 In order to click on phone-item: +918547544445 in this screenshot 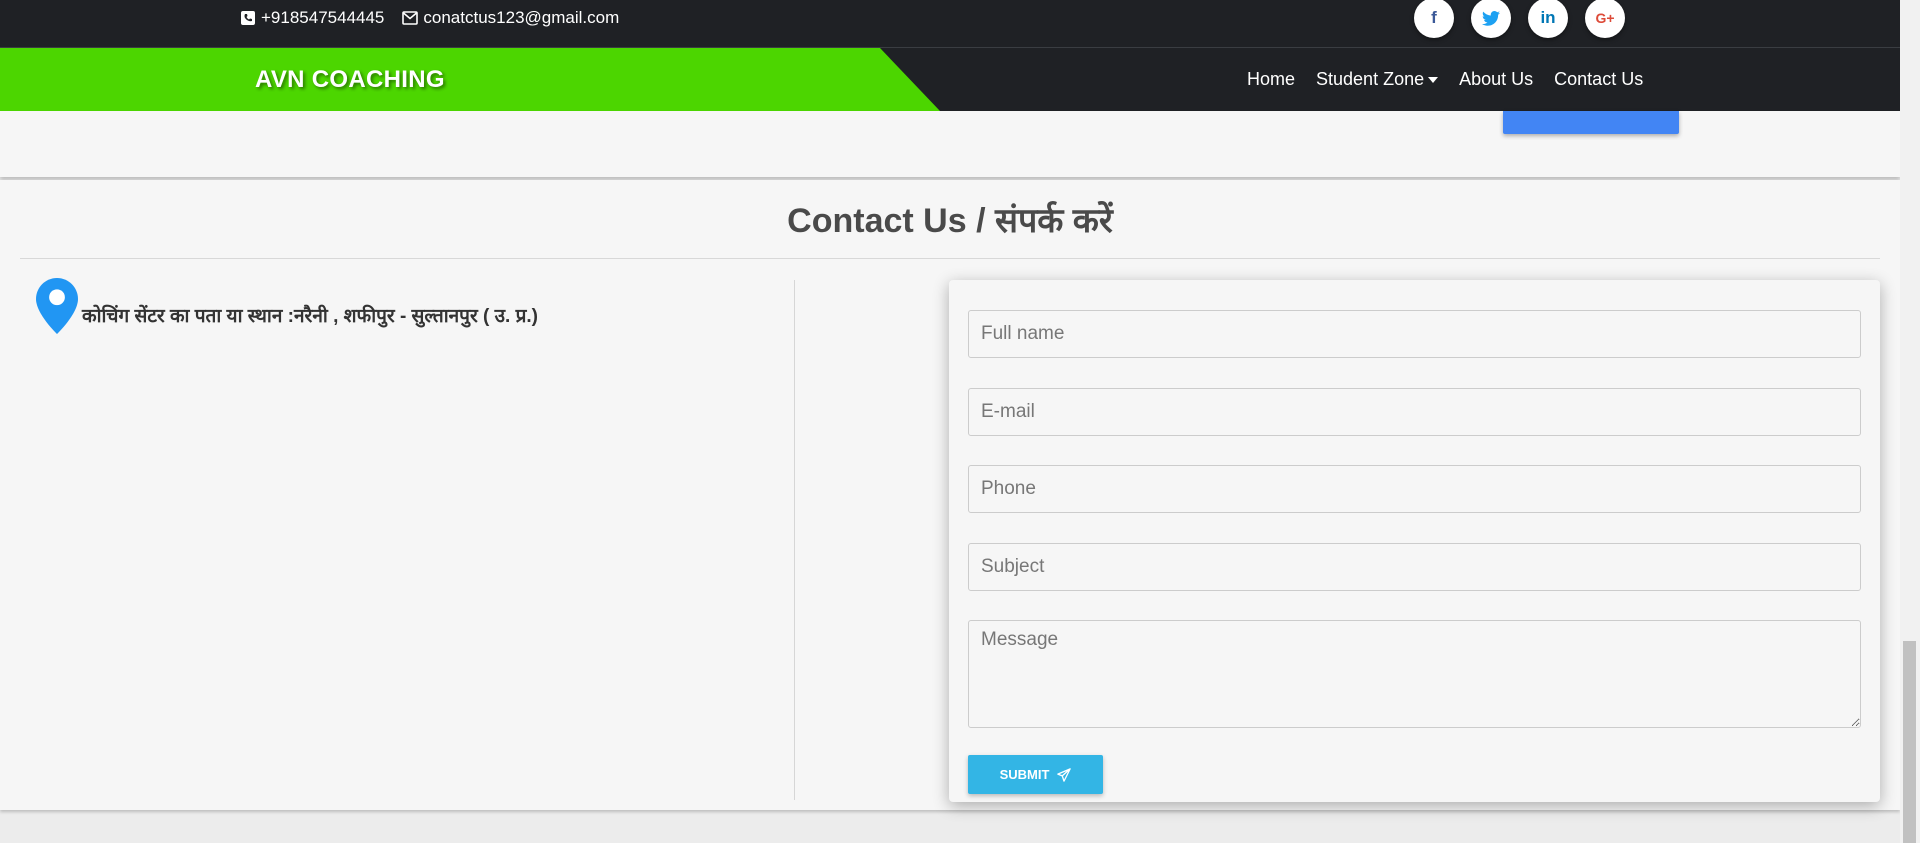, I will do `click(312, 18)`.